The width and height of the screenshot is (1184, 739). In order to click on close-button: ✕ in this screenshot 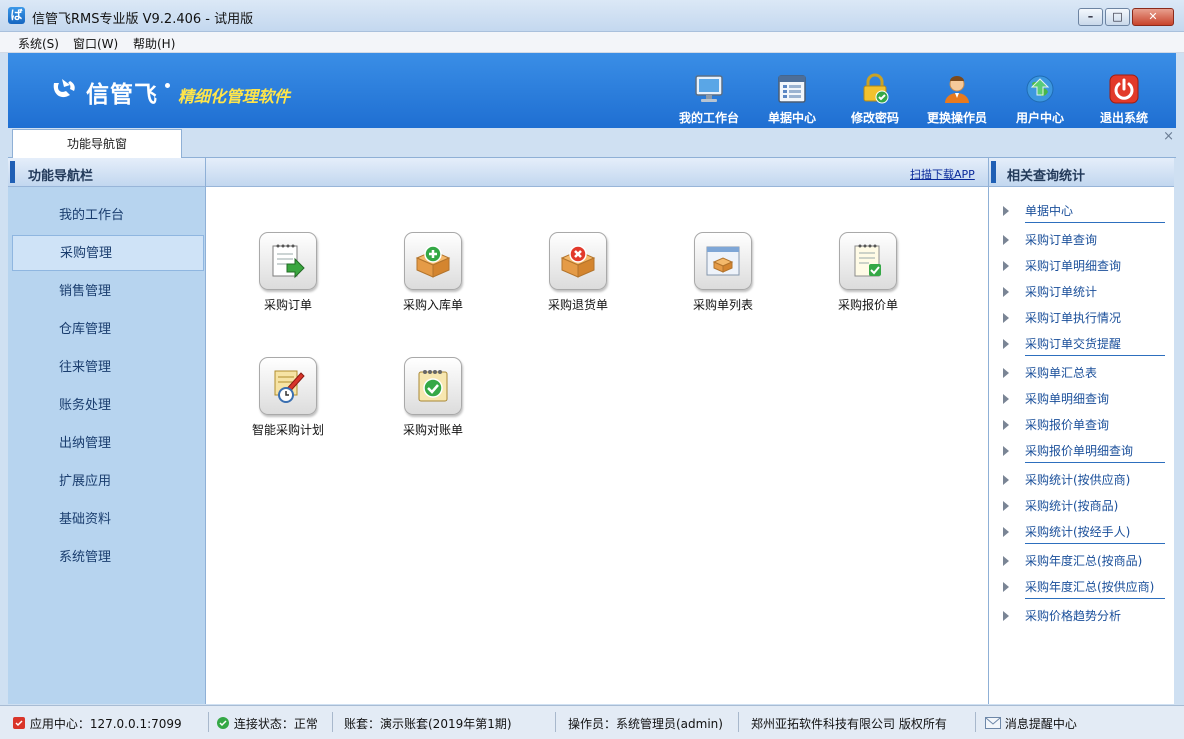, I will do `click(1153, 17)`.